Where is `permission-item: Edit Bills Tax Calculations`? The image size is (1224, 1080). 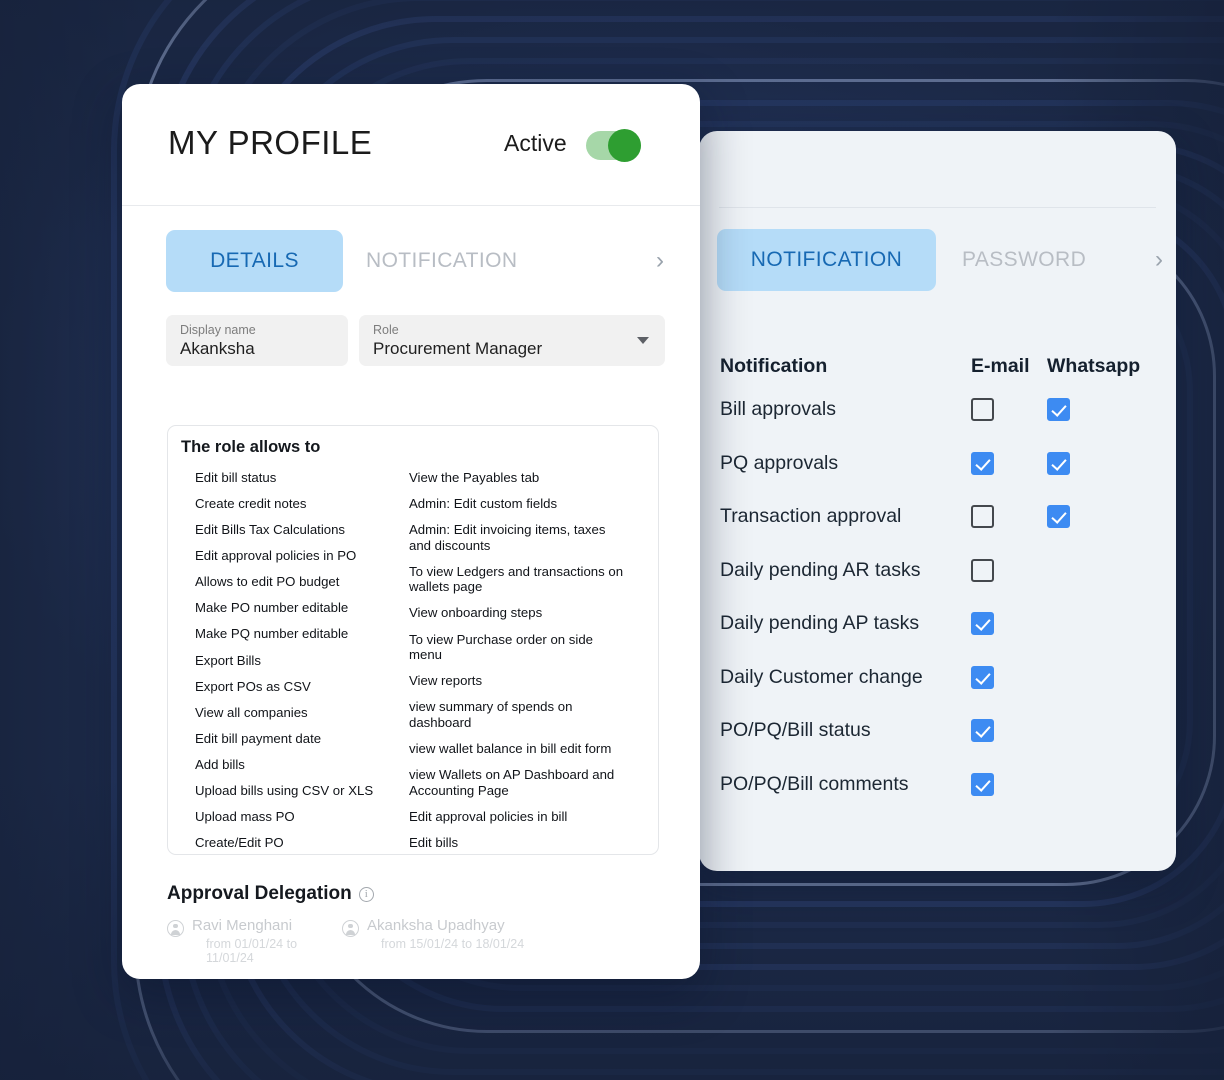 permission-item: Edit Bills Tax Calculations is located at coordinates (270, 530).